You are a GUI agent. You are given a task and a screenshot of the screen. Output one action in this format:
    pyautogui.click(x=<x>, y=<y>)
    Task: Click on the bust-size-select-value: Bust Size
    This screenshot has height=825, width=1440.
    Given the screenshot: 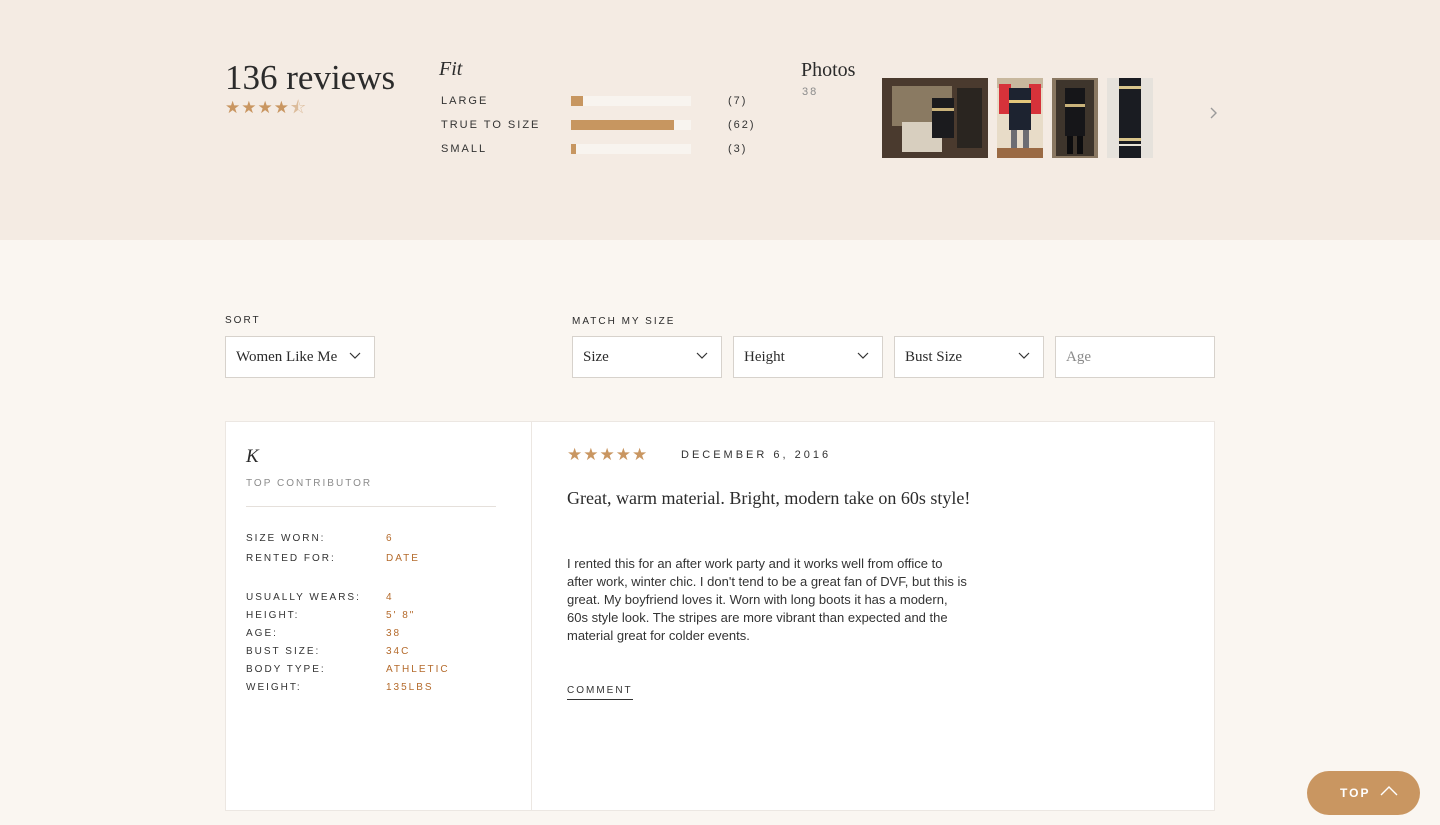 What is the action you would take?
    pyautogui.click(x=934, y=357)
    